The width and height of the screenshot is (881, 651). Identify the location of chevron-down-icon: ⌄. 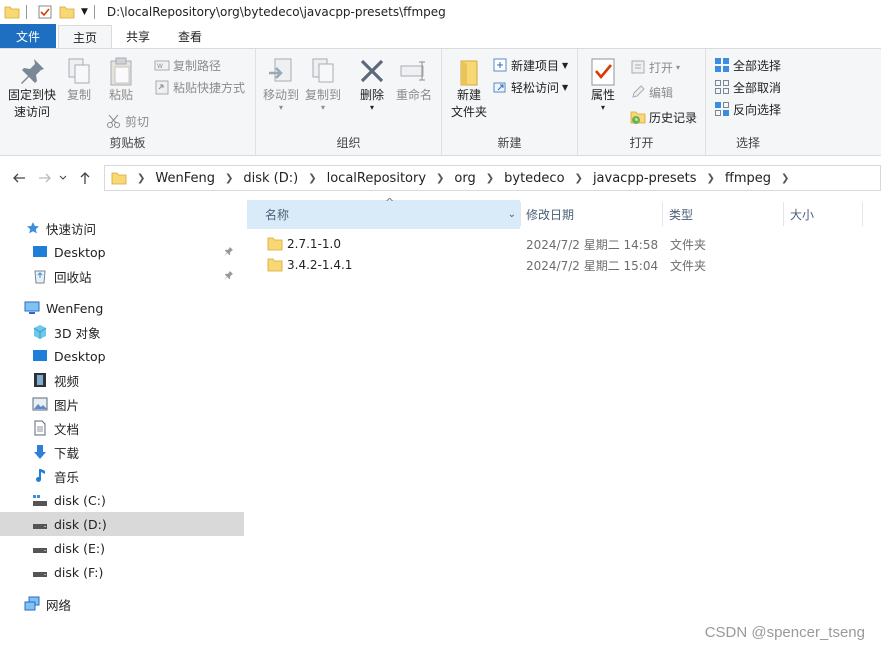
(512, 214).